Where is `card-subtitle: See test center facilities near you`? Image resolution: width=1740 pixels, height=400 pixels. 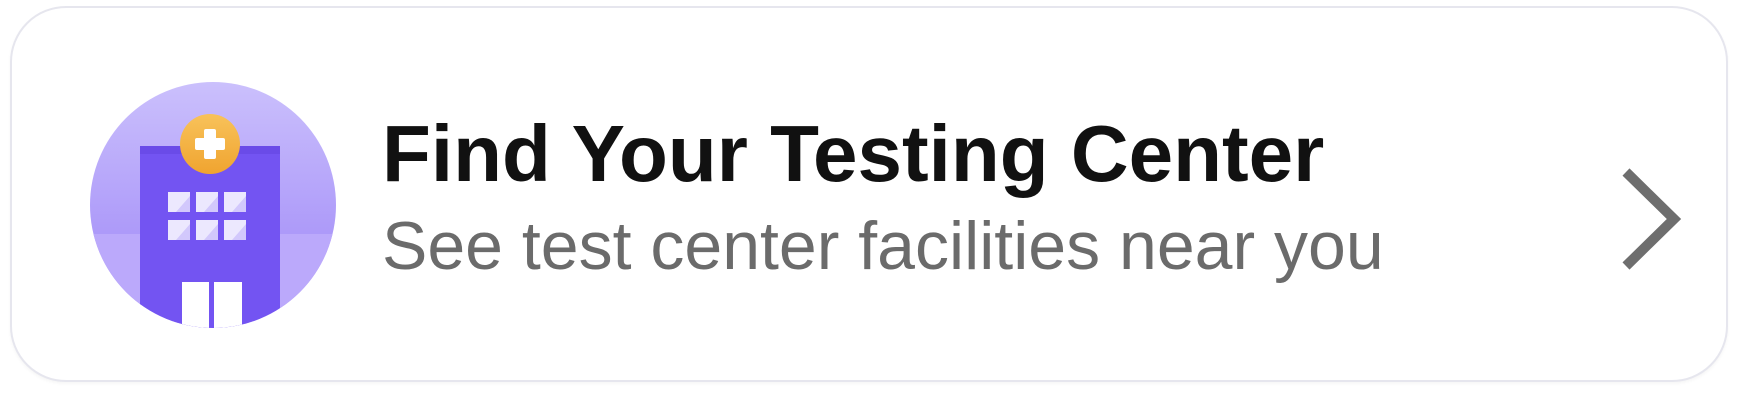
card-subtitle: See test center facilities near you is located at coordinates (883, 246).